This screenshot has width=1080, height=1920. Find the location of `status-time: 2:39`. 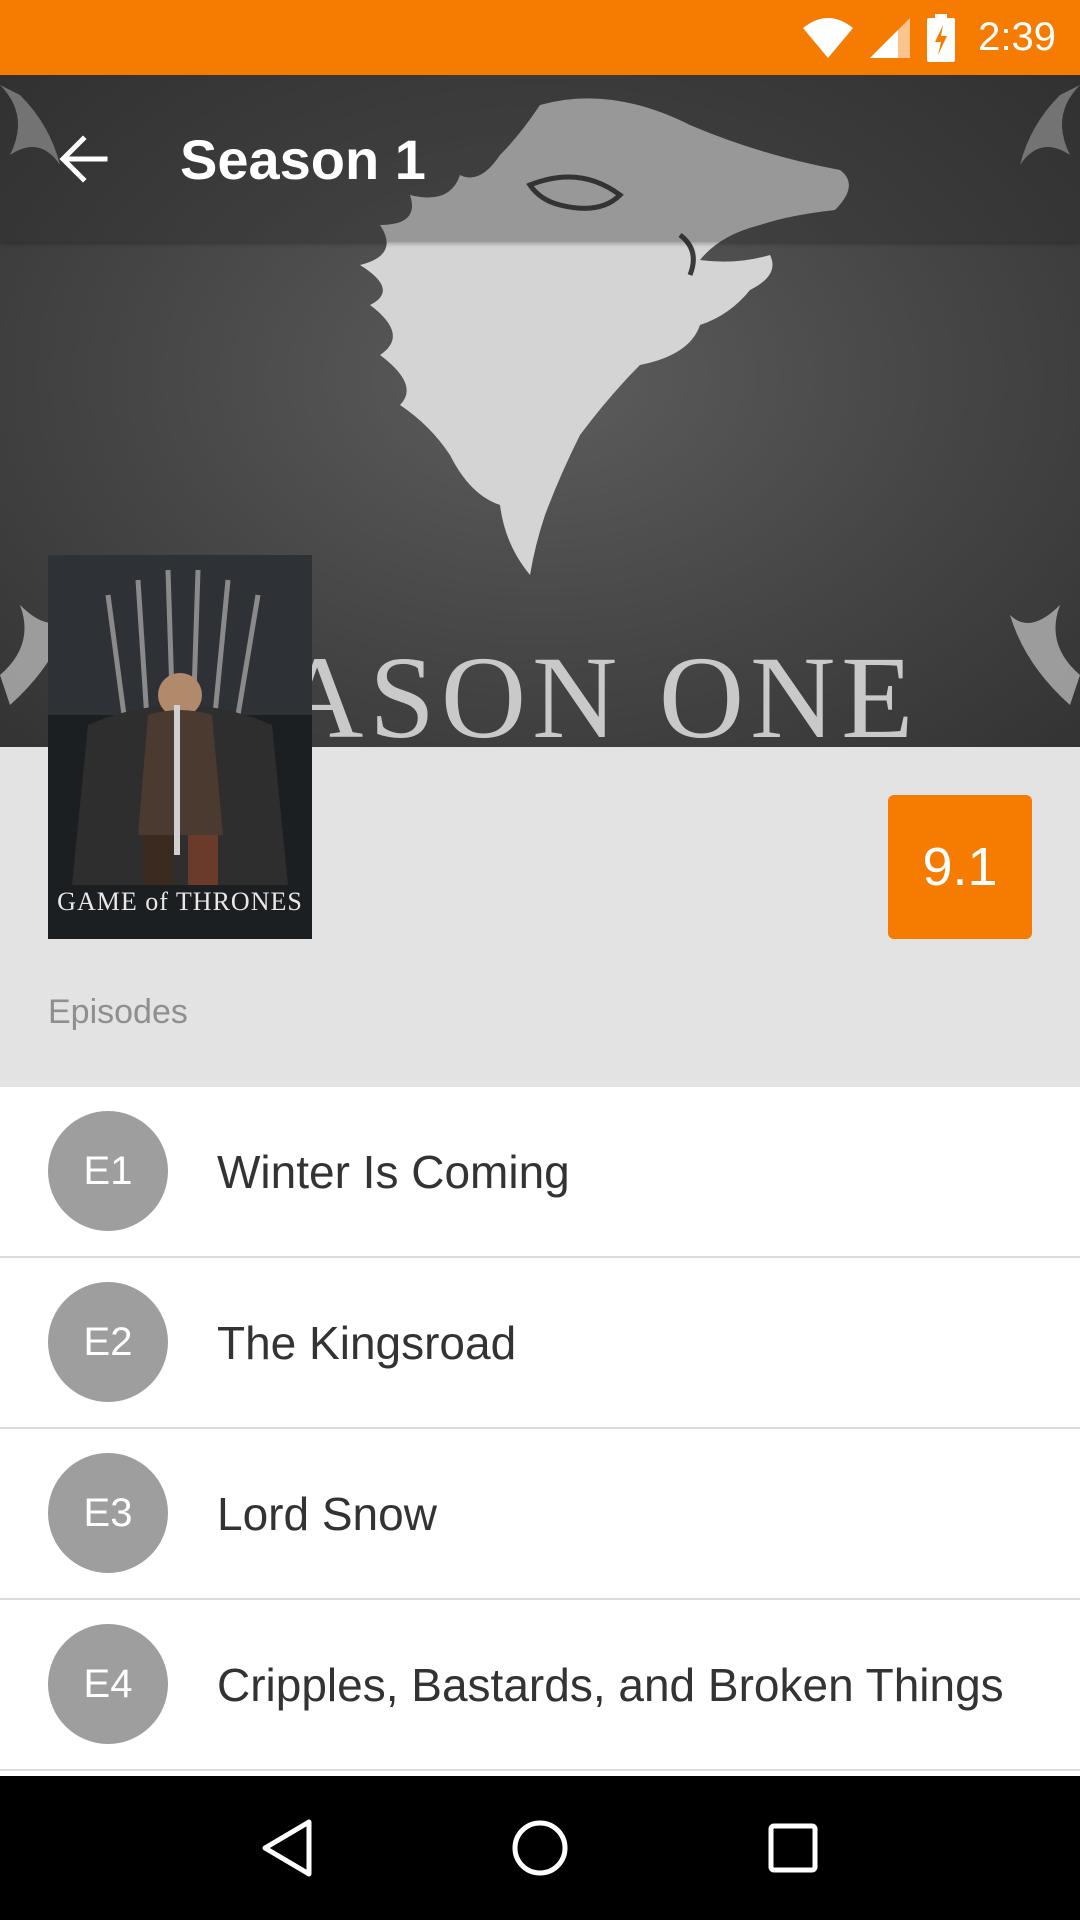

status-time: 2:39 is located at coordinates (1017, 37).